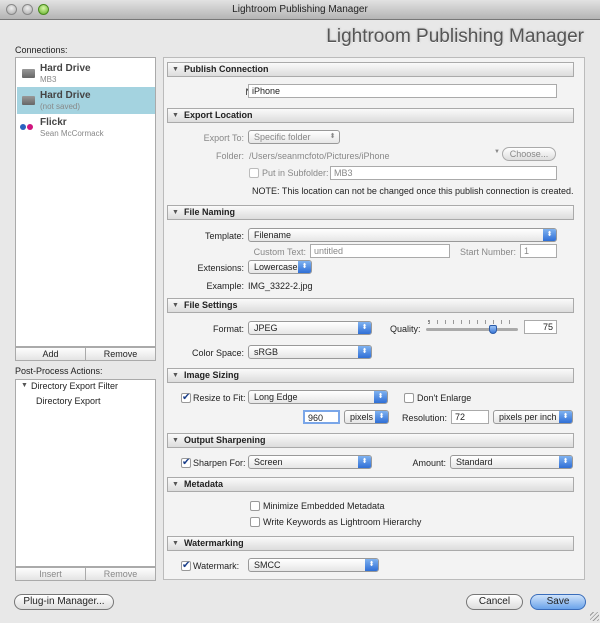 This screenshot has height=623, width=600. I want to click on sharpen-select: Screen ⬍, so click(310, 462).